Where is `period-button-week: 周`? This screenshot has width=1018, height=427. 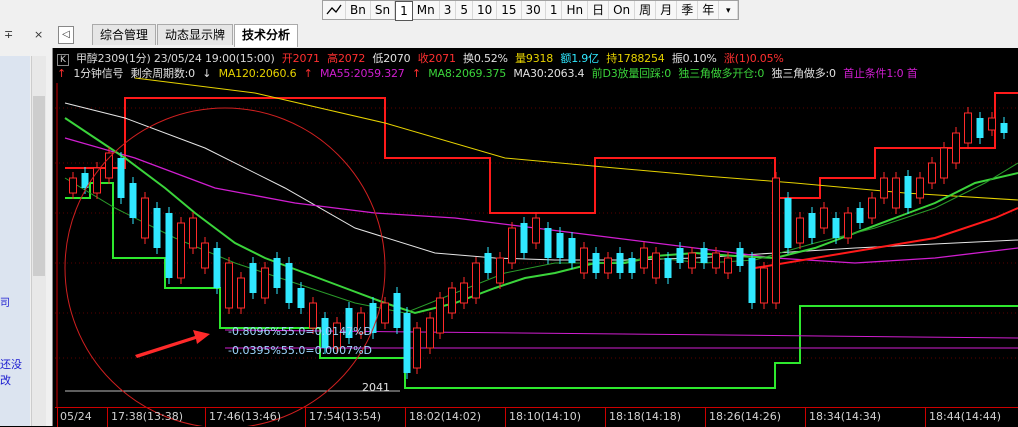
period-button-week: 周 is located at coordinates (646, 10).